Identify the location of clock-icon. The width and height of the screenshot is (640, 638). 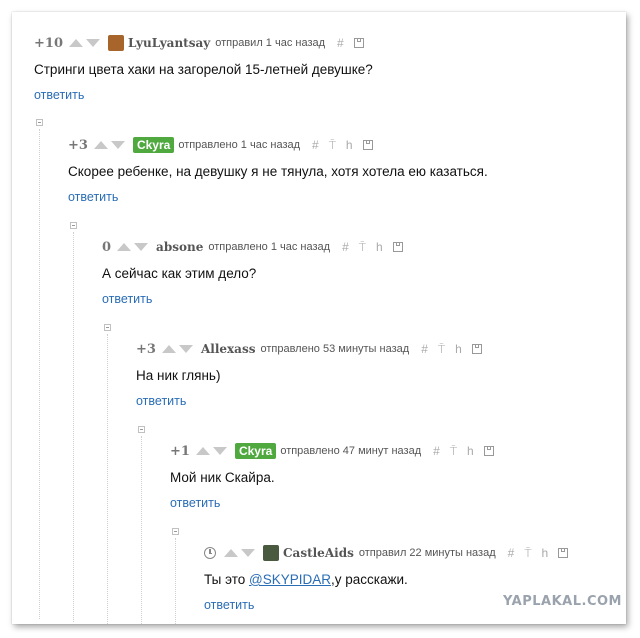
(210, 553).